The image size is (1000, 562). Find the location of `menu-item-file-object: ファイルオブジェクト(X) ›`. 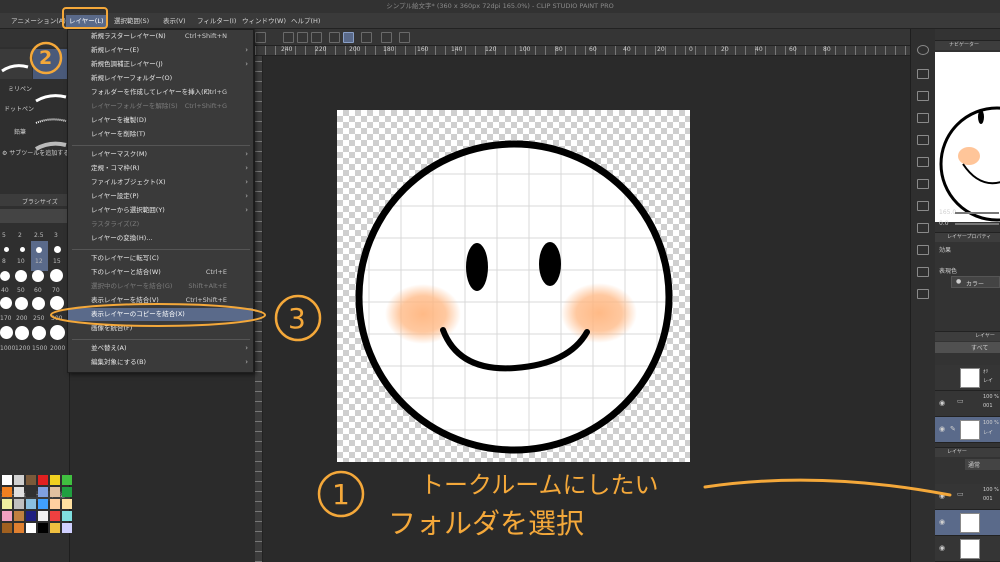

menu-item-file-object: ファイルオブジェクト(X) › is located at coordinates (160, 182).